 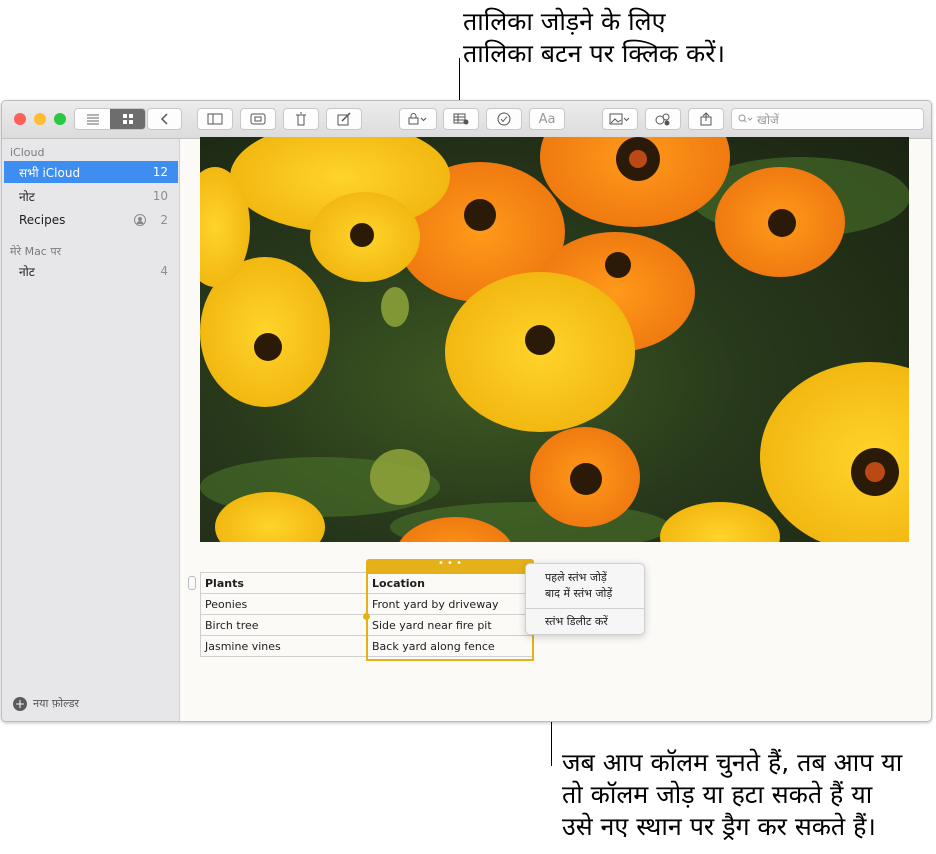 What do you see at coordinates (450, 625) in the screenshot?
I see `table-cell: Side yard near fire pit` at bounding box center [450, 625].